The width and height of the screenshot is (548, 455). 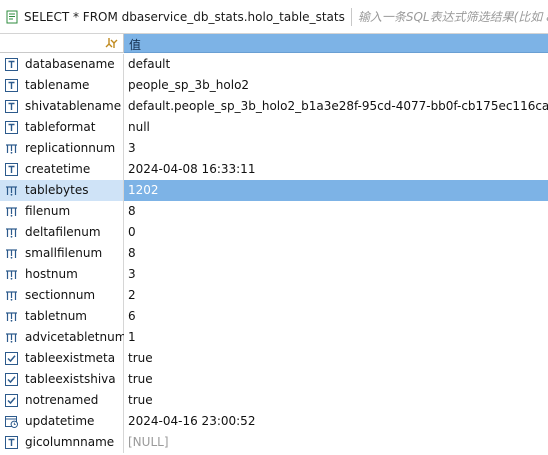 I want to click on record-row-gicolumnname: gicolumnname [NULL], so click(x=274, y=442).